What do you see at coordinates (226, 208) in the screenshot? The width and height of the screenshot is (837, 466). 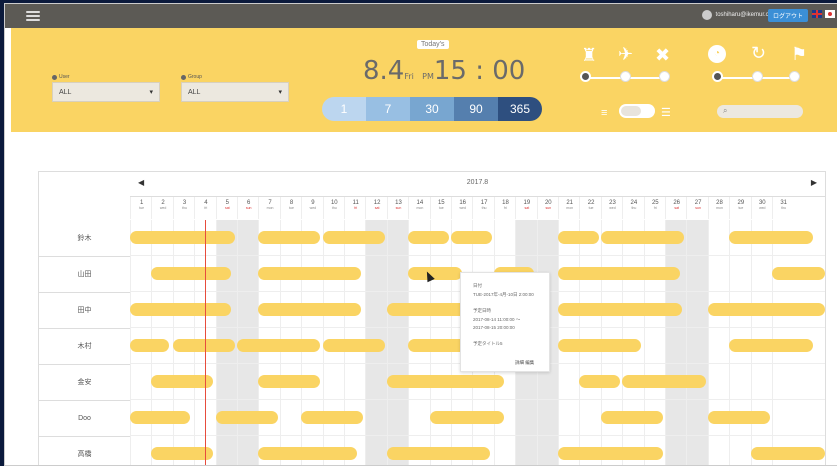 I see `day-header: 5 sat` at bounding box center [226, 208].